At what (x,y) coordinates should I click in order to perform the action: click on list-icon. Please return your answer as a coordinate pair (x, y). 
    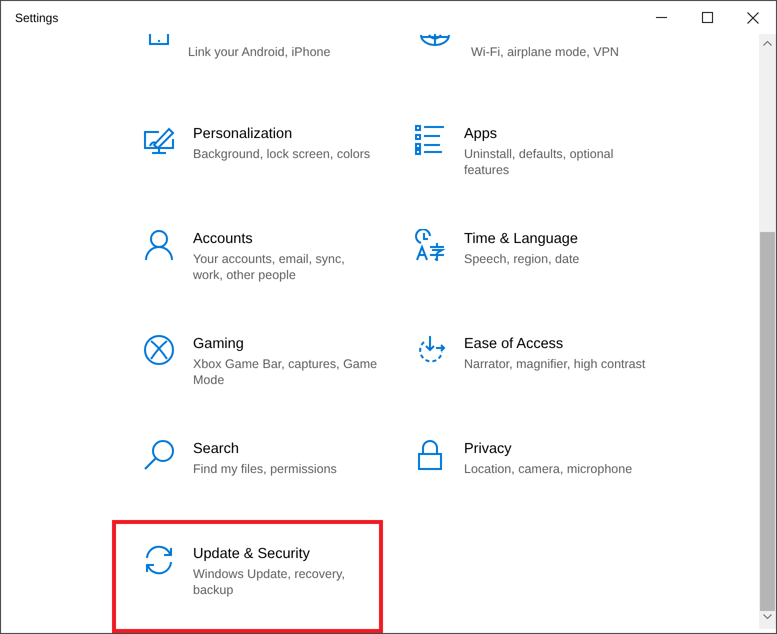
    Looking at the image, I should click on (430, 140).